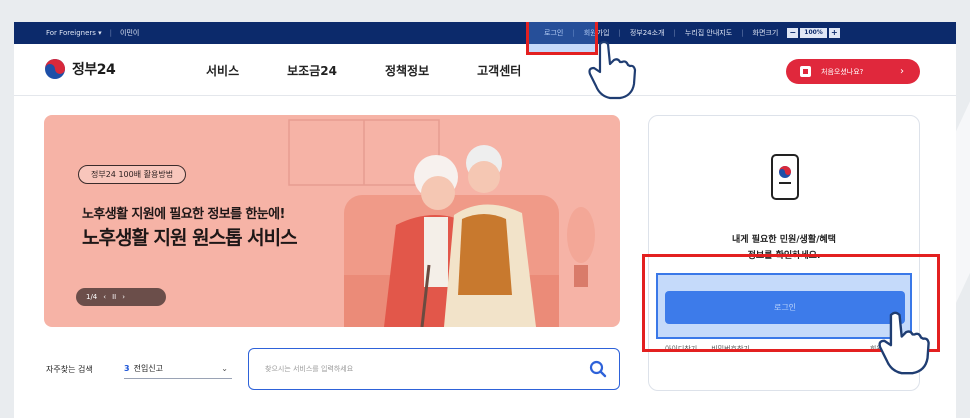 This screenshot has width=970, height=418. I want to click on about-link: 정부24소개, so click(647, 33).